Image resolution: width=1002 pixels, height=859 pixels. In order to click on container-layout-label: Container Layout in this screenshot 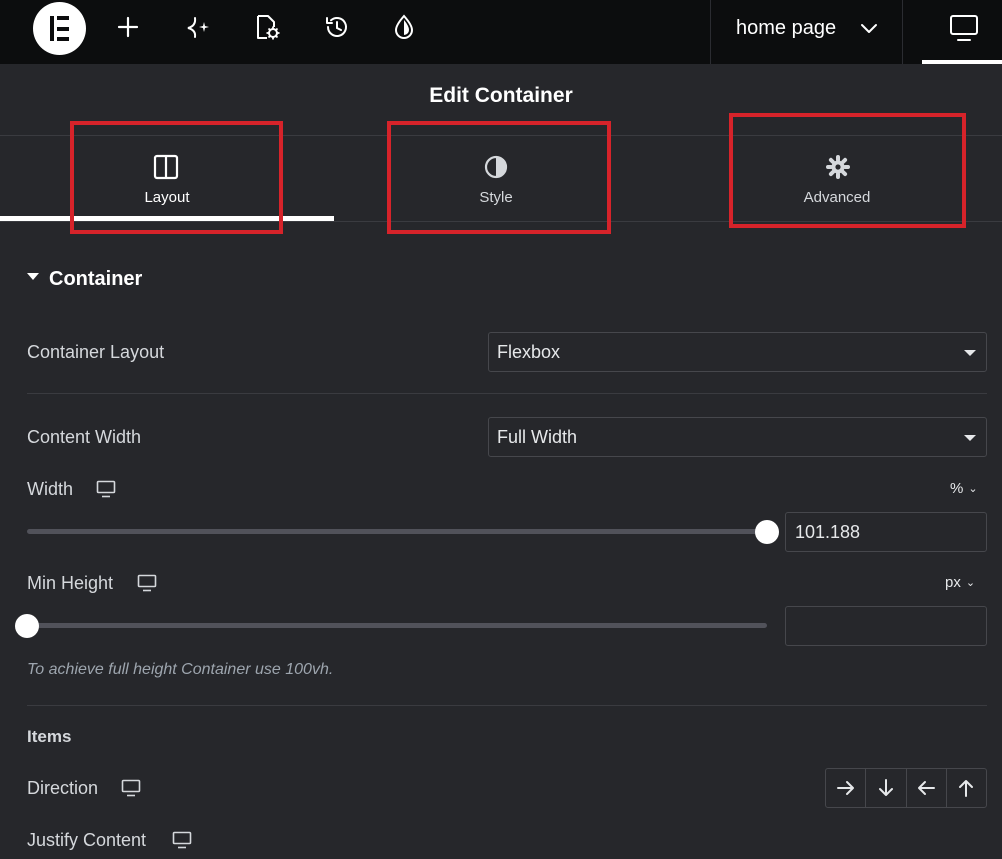, I will do `click(96, 352)`.